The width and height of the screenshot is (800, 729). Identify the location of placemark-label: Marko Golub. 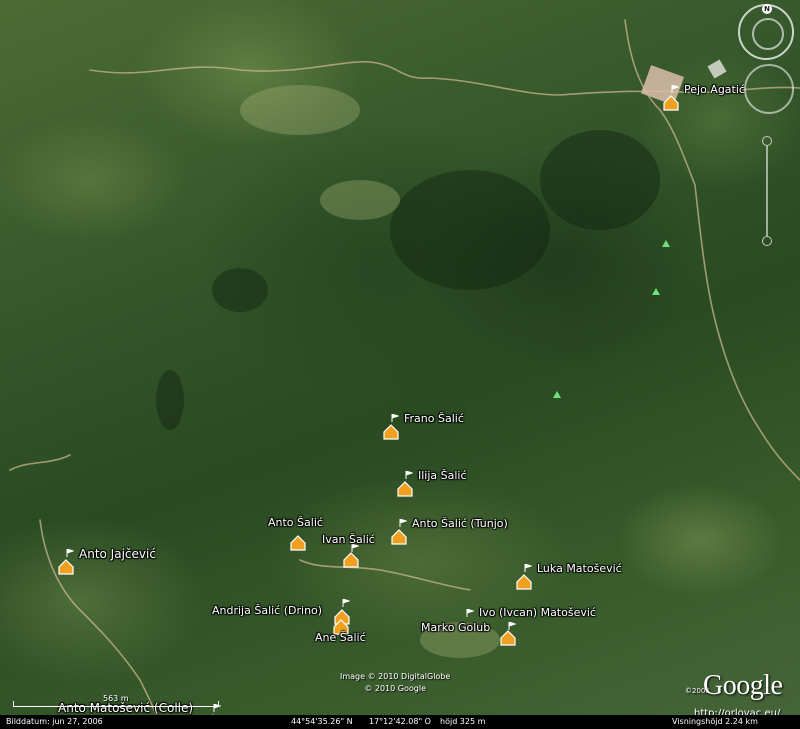
(456, 627).